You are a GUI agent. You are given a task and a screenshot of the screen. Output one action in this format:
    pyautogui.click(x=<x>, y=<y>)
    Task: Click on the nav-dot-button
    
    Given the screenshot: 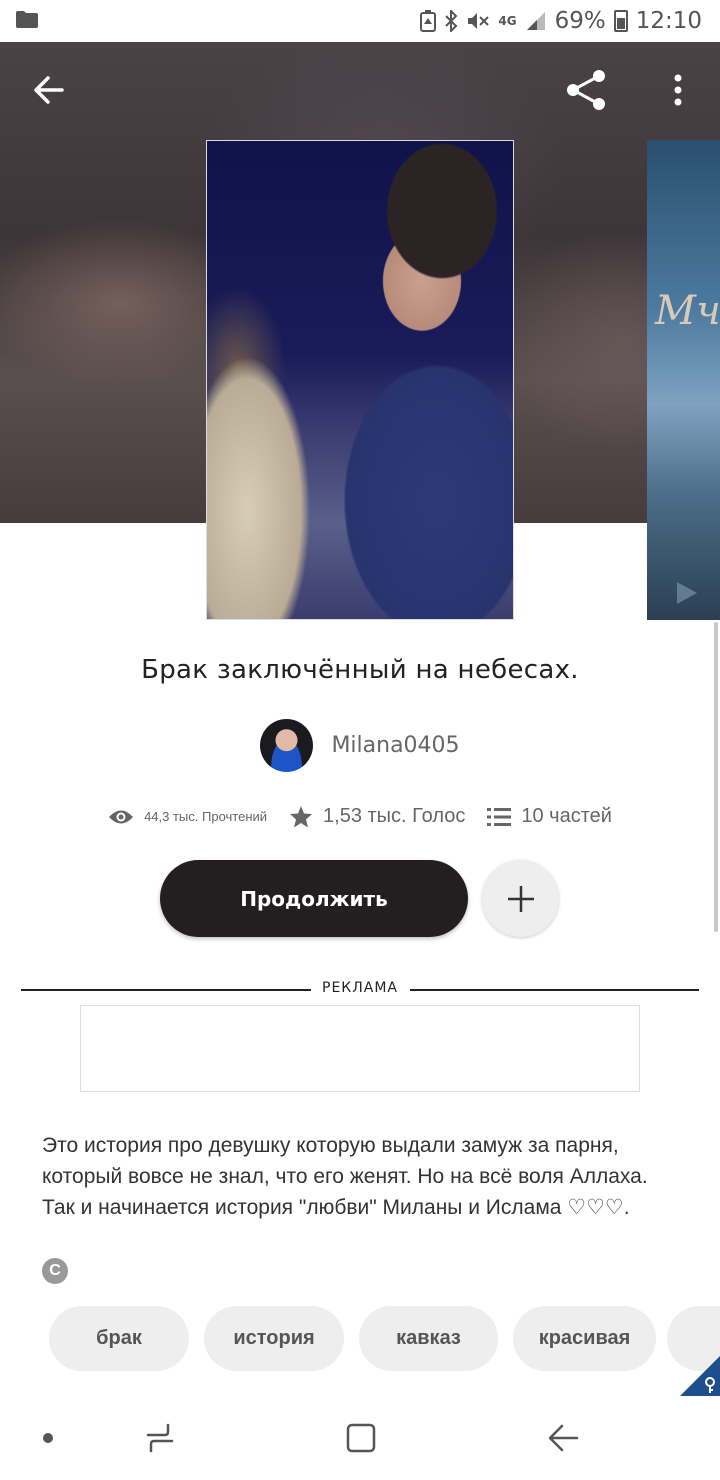 What is the action you would take?
    pyautogui.click(x=48, y=1438)
    